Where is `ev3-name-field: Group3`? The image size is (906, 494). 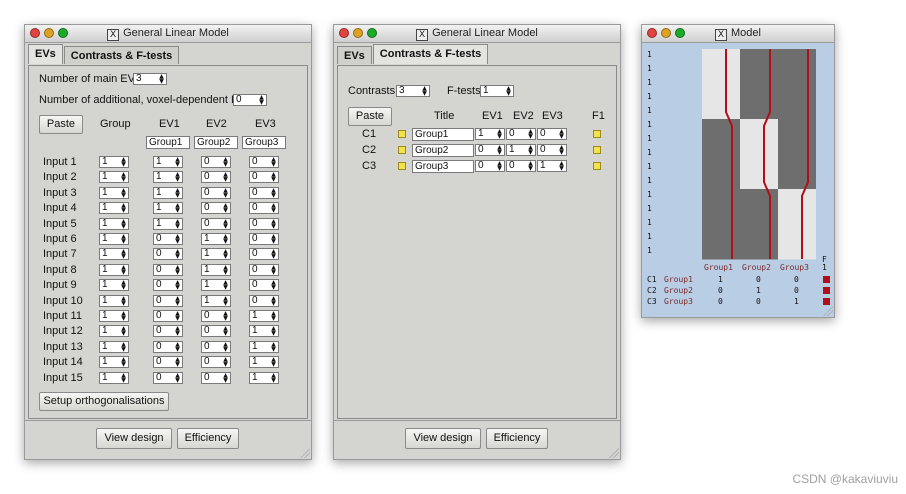 ev3-name-field: Group3 is located at coordinates (264, 142).